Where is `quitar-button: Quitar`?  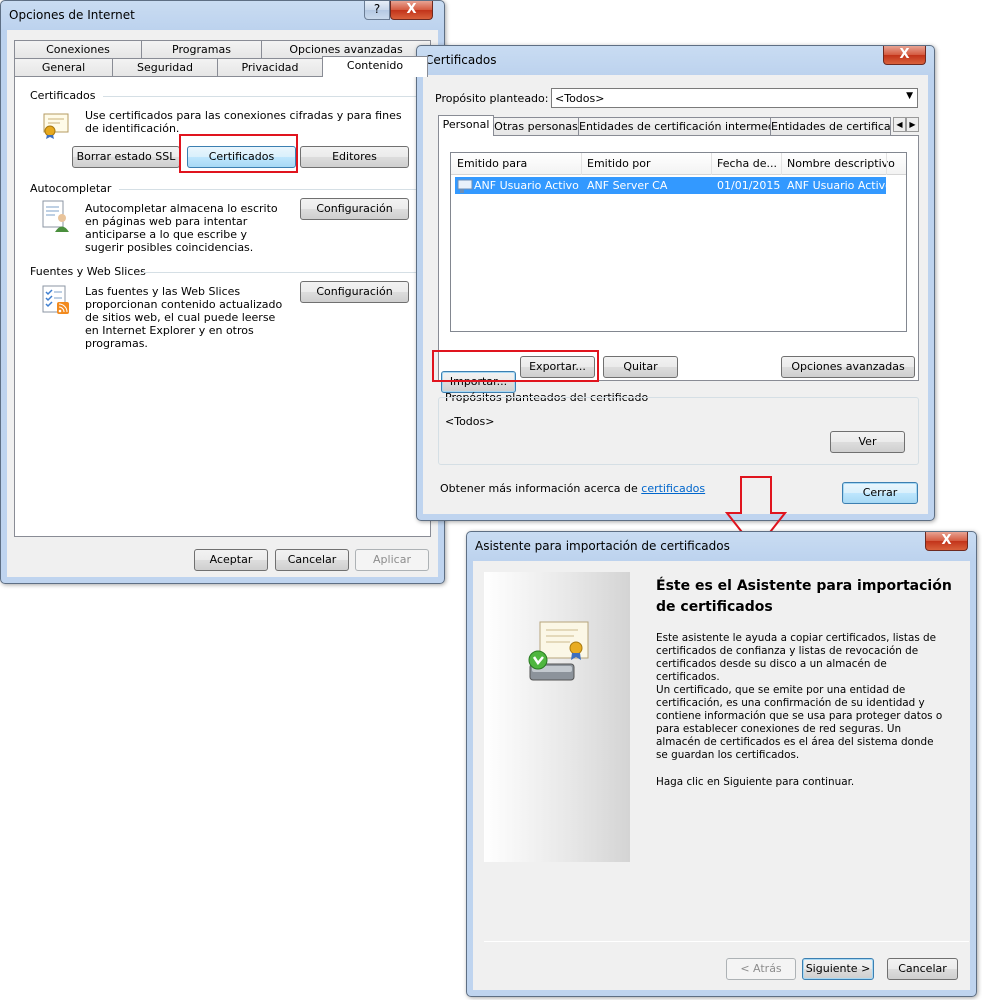 quitar-button: Quitar is located at coordinates (640, 367).